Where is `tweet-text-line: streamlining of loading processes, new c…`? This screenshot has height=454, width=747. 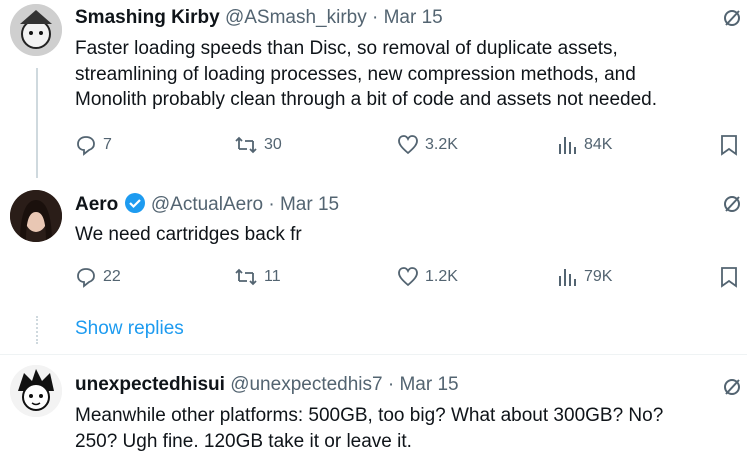
tweet-text-line: streamlining of loading processes, new c… is located at coordinates (366, 75).